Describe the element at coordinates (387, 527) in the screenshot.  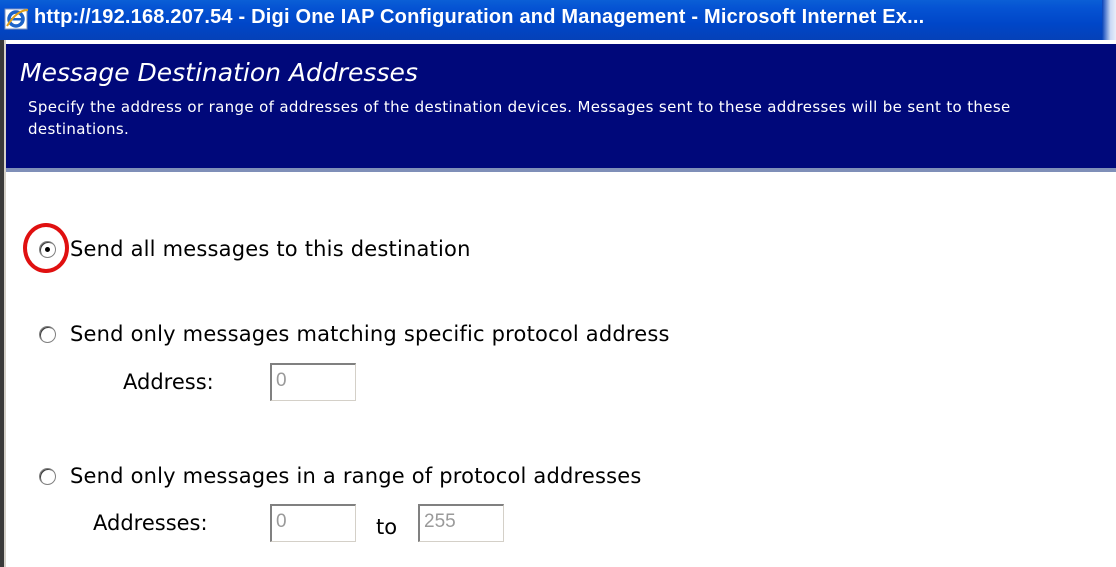
I see `range-to-label: to` at that location.